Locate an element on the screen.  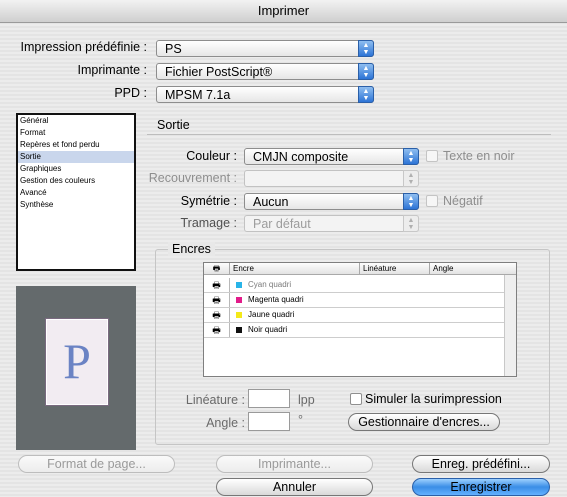
frequency-input is located at coordinates (269, 398).